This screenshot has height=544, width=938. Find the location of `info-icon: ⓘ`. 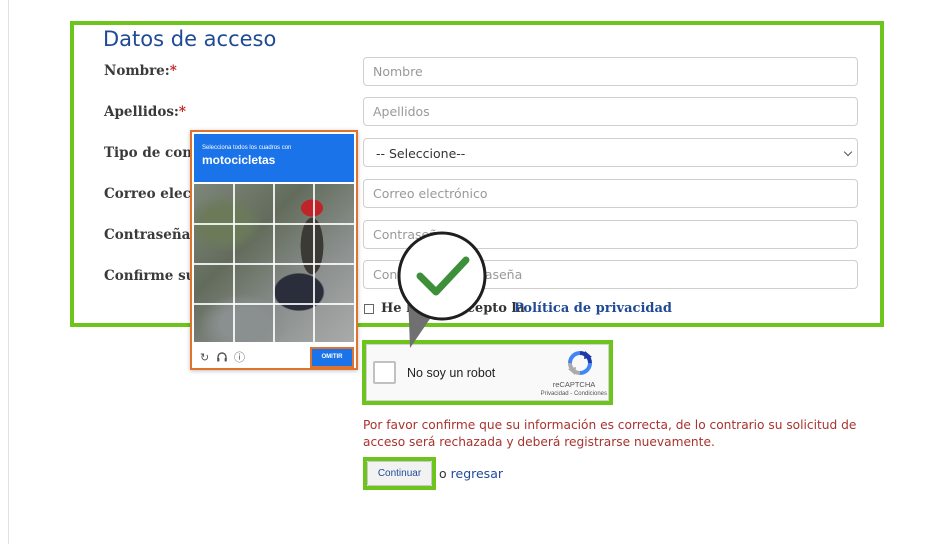

info-icon: ⓘ is located at coordinates (239, 358).